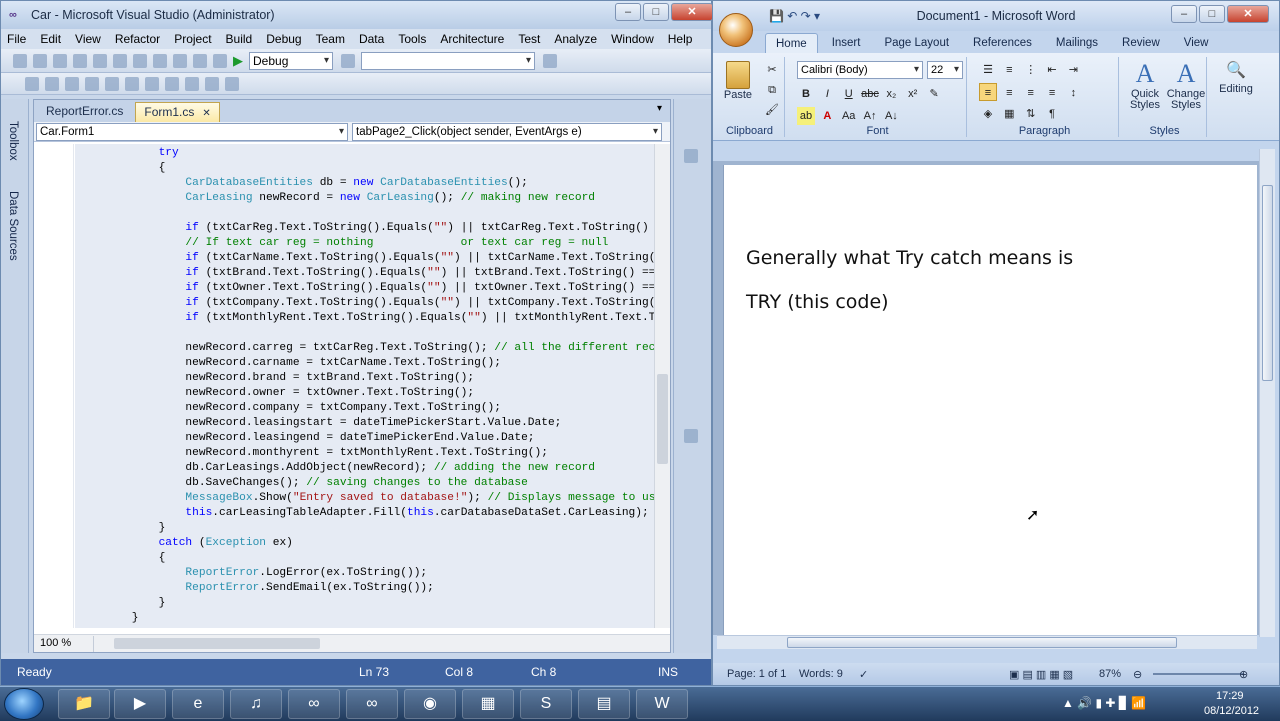  What do you see at coordinates (1052, 70) in the screenshot?
I see `decrease-indent-icon: ⇤` at bounding box center [1052, 70].